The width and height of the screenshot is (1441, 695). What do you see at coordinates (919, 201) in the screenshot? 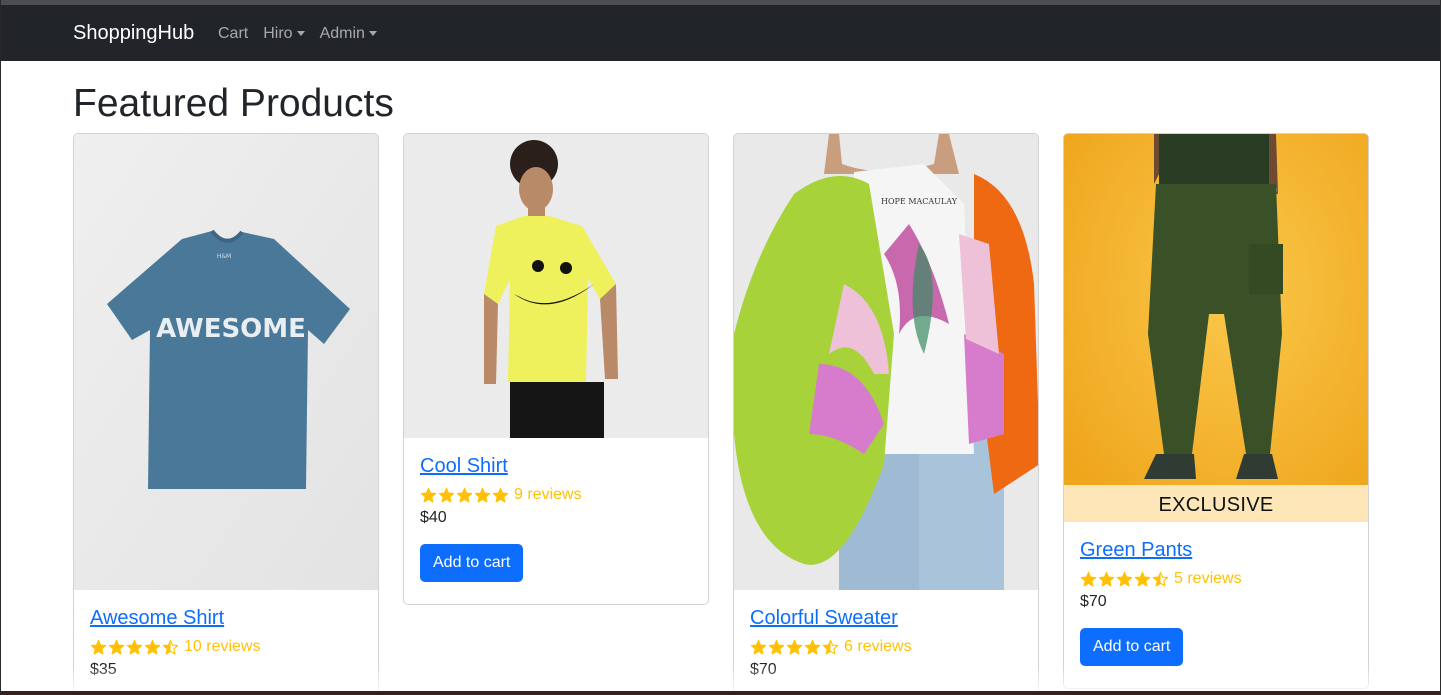
I see `sweater-print-text: HOPE MACAULAY` at bounding box center [919, 201].